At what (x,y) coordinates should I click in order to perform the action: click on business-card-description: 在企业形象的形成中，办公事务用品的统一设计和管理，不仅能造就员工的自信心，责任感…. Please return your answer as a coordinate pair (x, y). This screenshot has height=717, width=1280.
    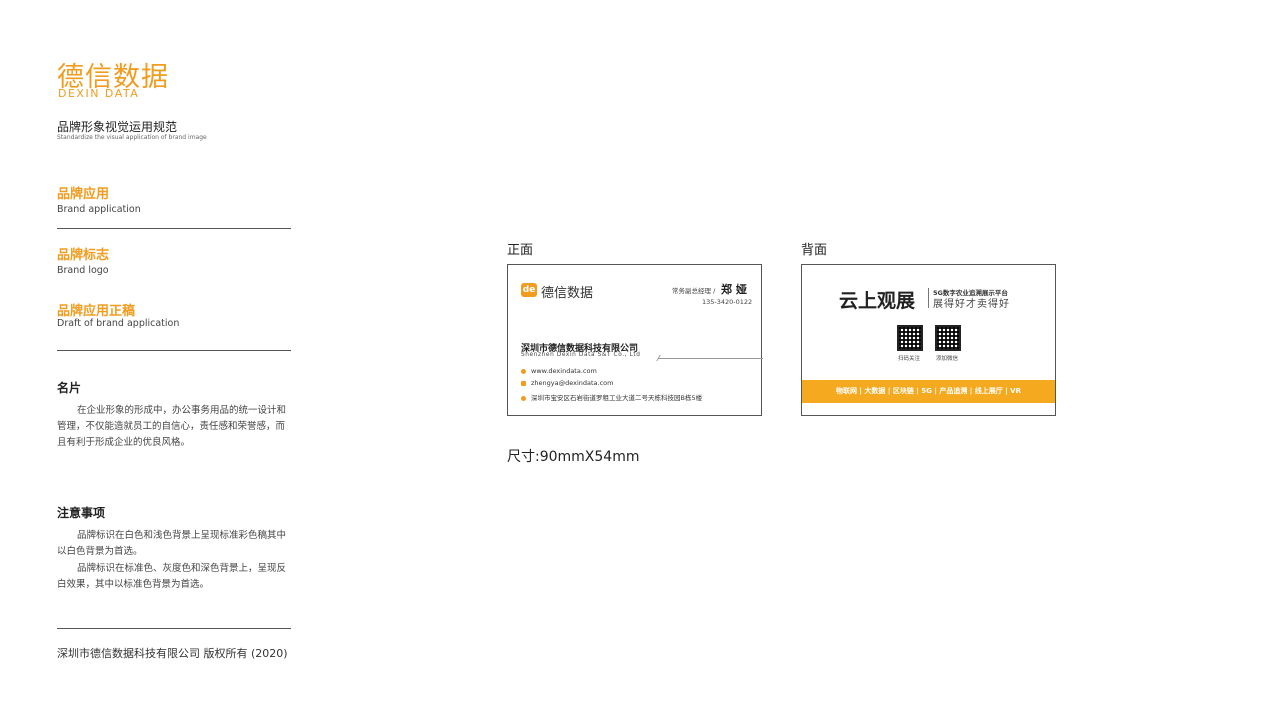
    Looking at the image, I should click on (172, 426).